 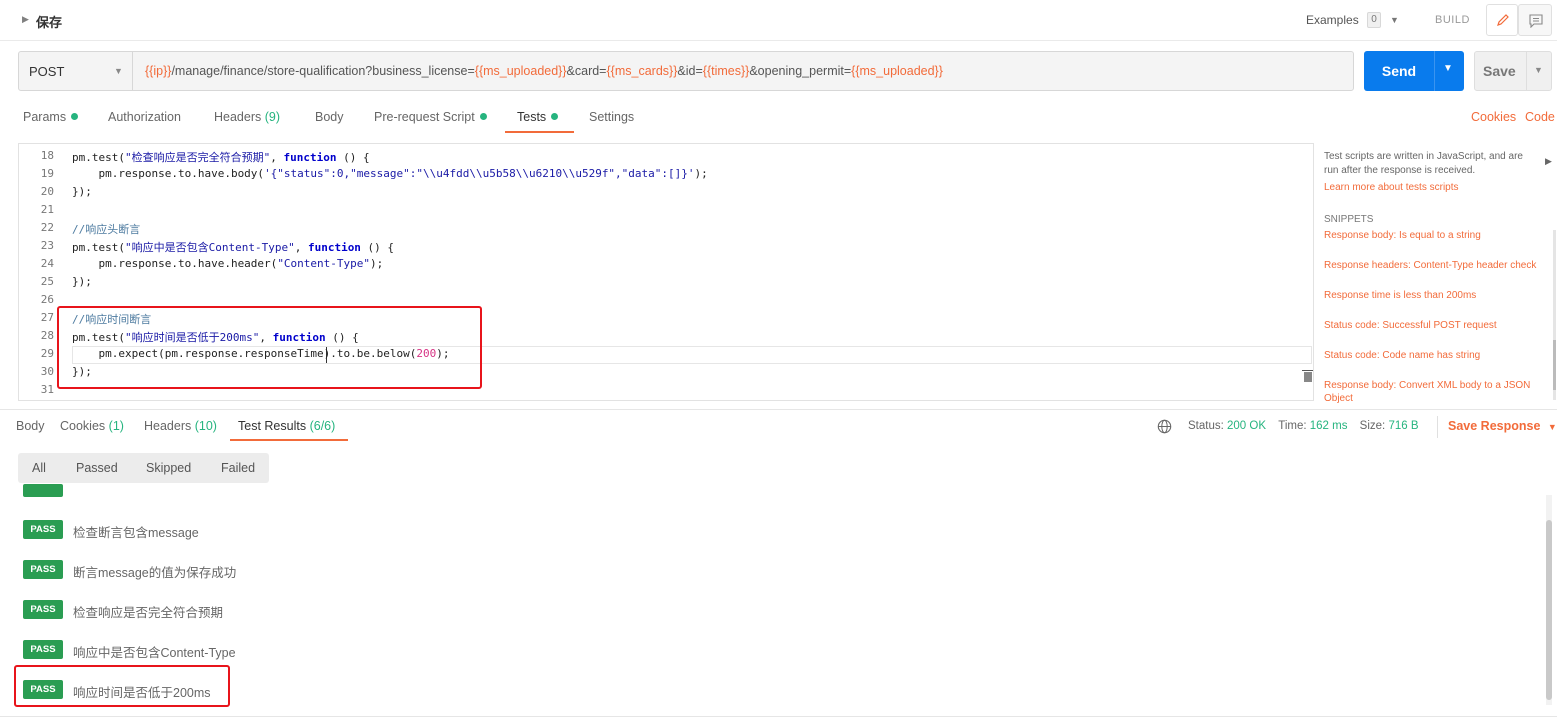 I want to click on collapse-panel-icon: ▶, so click(x=1548, y=161).